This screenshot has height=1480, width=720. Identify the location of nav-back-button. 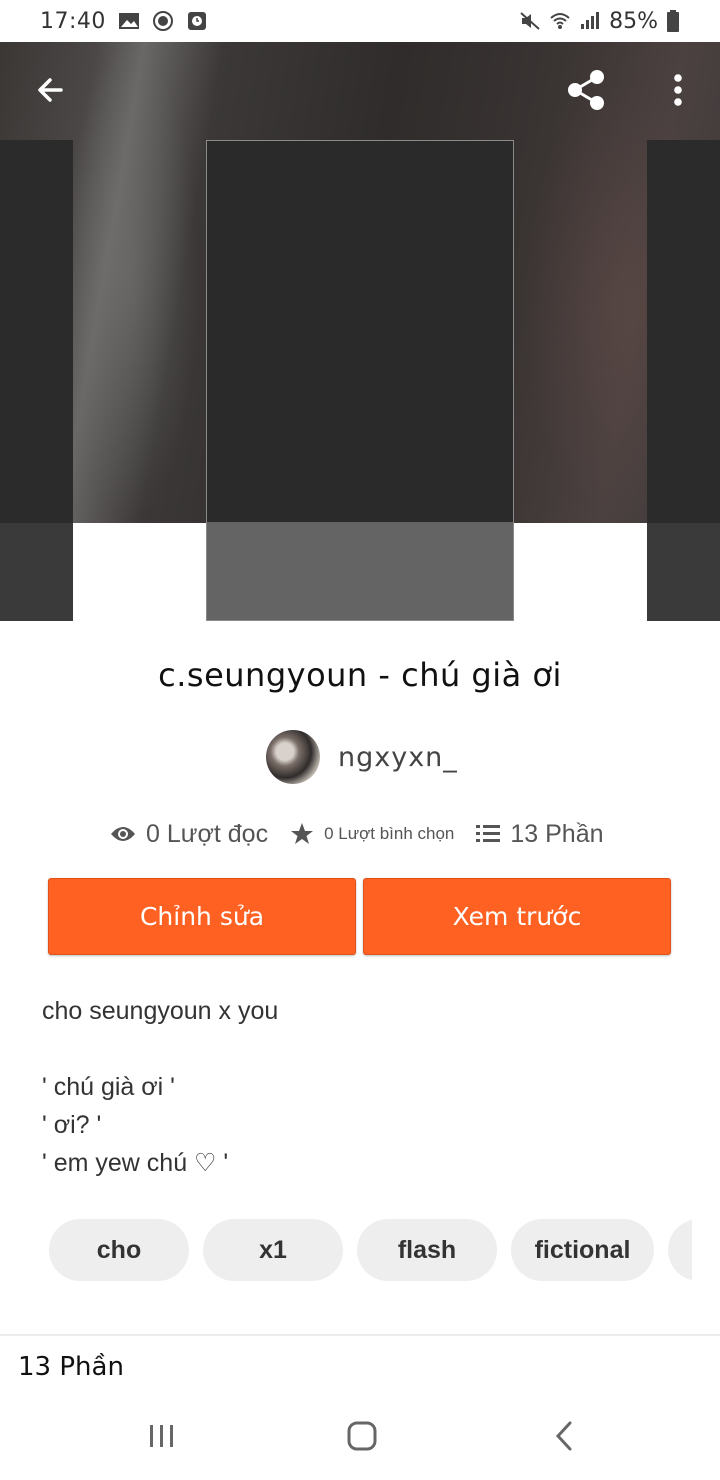
(564, 1436).